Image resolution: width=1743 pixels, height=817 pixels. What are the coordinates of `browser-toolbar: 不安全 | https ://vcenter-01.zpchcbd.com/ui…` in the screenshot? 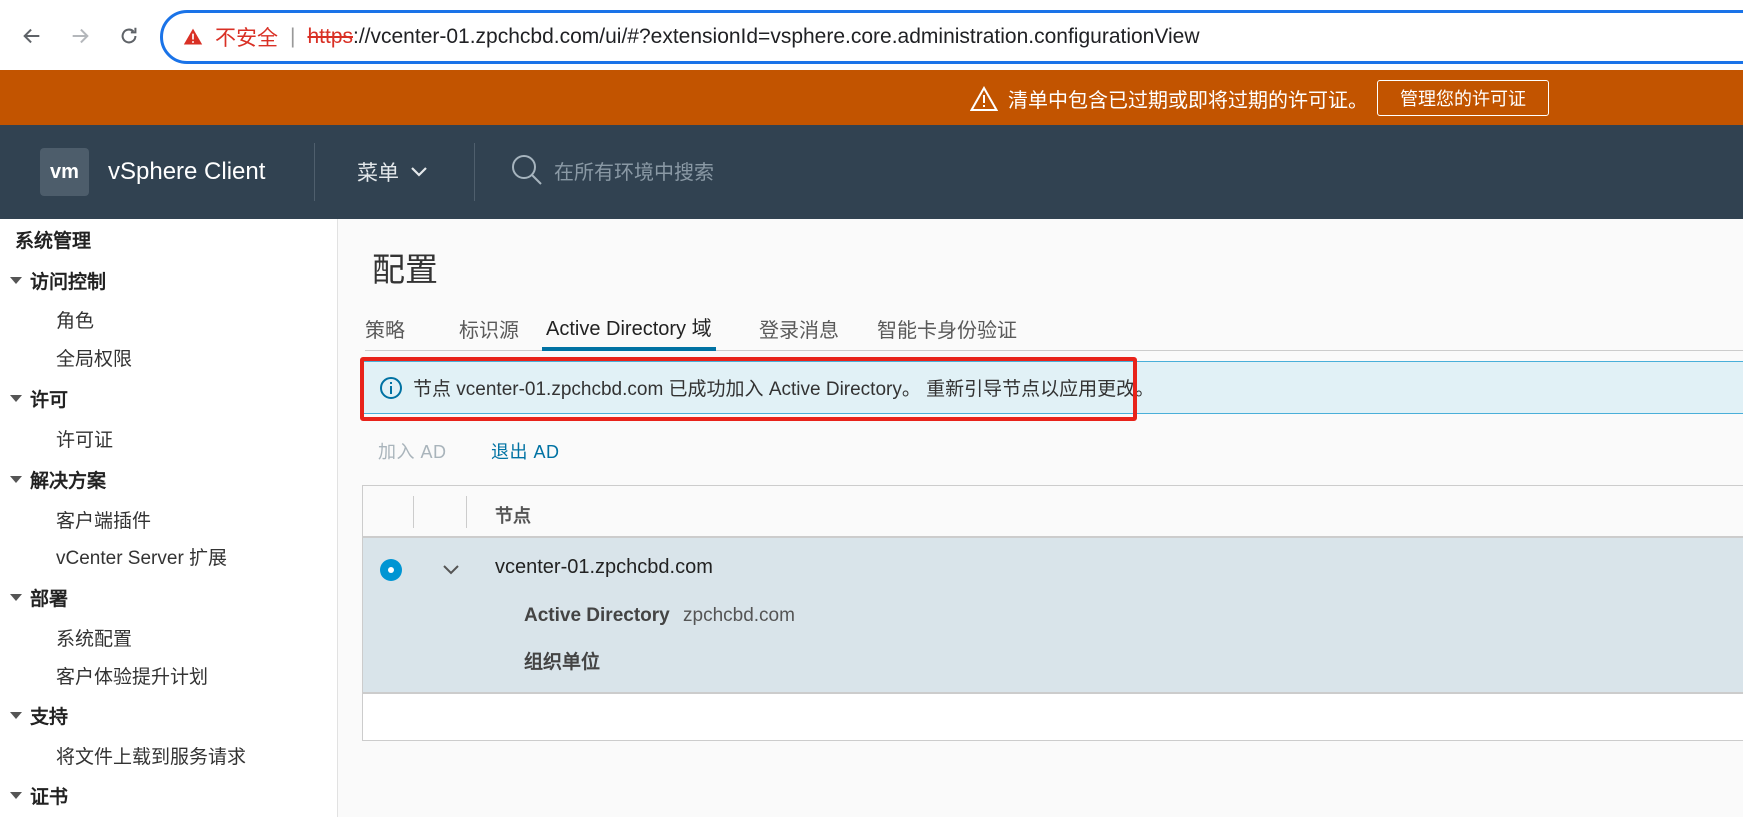 It's located at (871, 35).